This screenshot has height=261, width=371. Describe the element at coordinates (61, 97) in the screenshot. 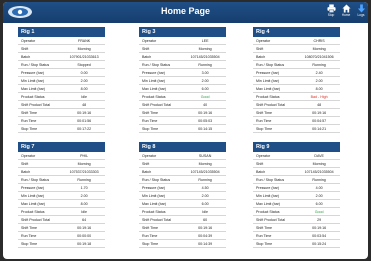

I see `rig-row-product-status: Product Status Idle` at that location.